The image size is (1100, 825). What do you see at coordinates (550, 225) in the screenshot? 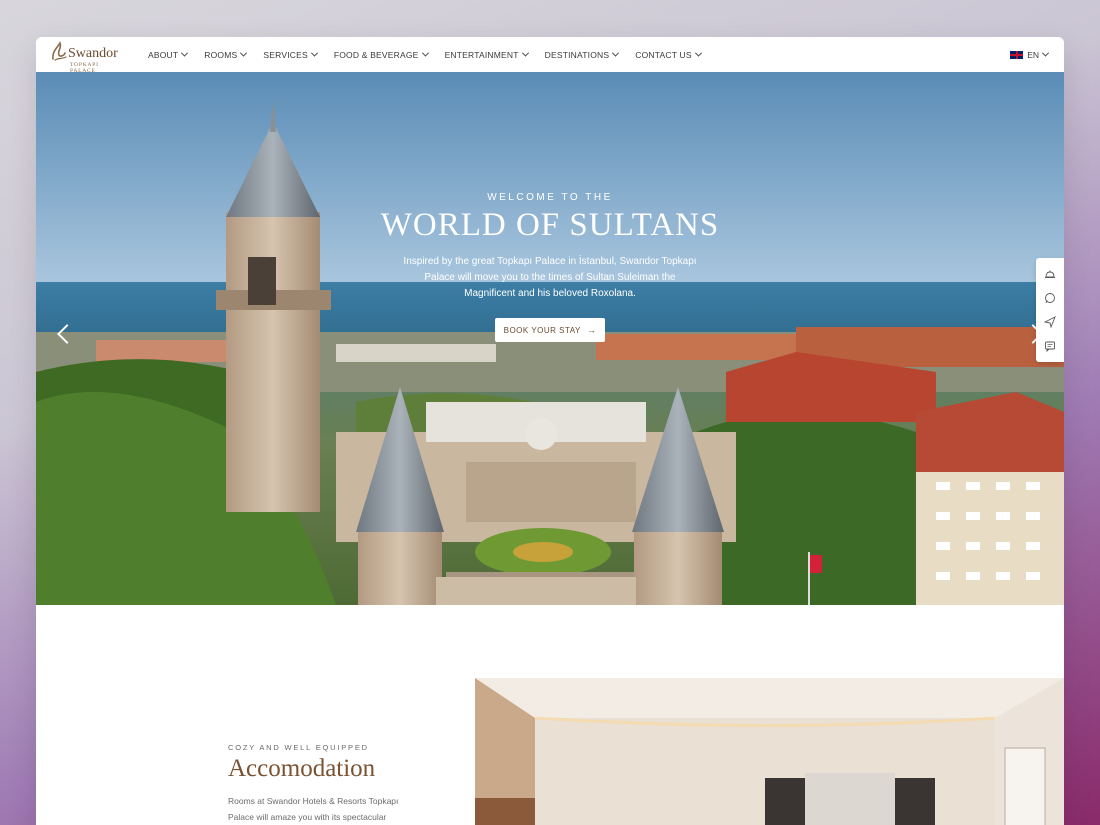
I see `hero-title: WORLD OF SULTANS` at bounding box center [550, 225].